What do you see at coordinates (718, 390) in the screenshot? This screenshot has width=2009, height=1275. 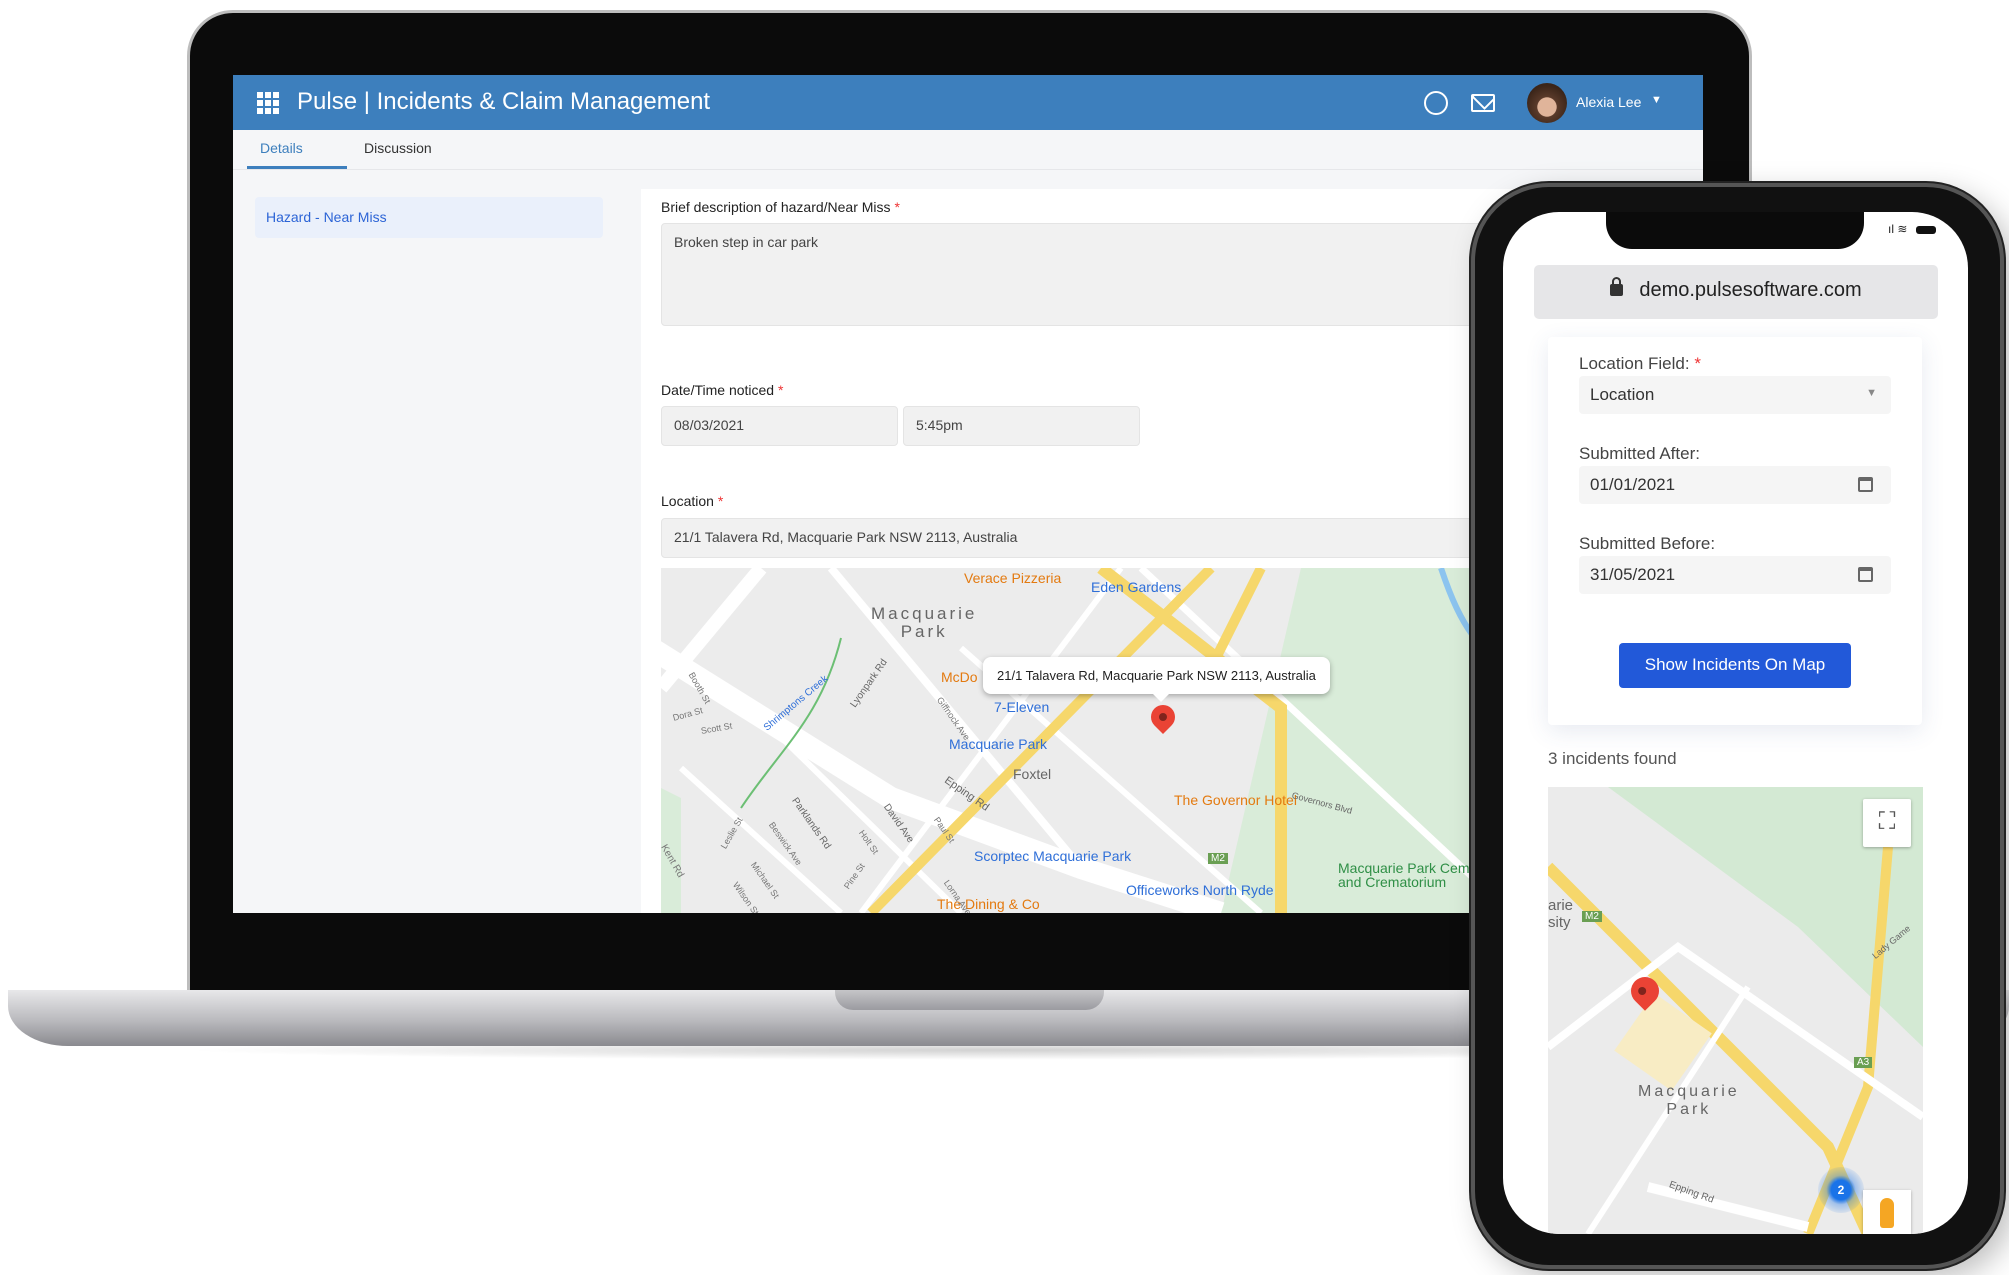 I see `datetime-label-text: Date/Time noticed` at bounding box center [718, 390].